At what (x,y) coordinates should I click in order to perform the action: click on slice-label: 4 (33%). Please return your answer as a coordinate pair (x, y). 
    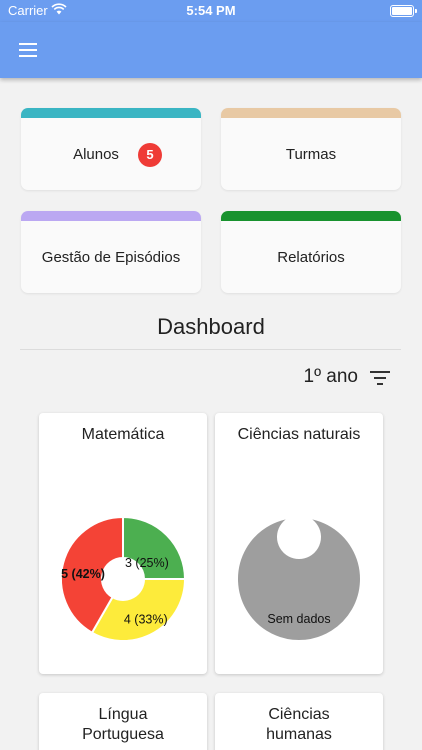
    Looking at the image, I should click on (146, 619).